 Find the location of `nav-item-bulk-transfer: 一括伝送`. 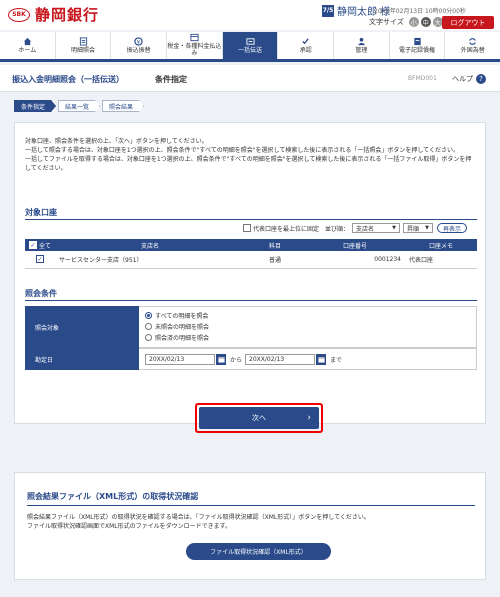

nav-item-bulk-transfer: 一括伝送 is located at coordinates (249, 45).